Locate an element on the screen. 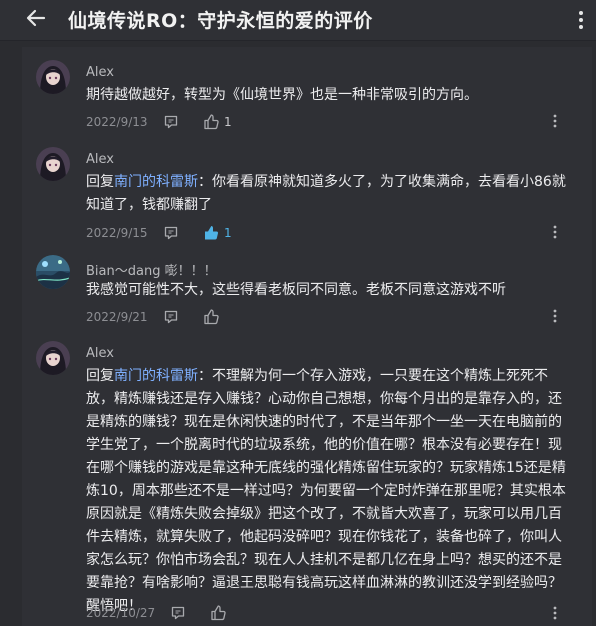 This screenshot has height=626, width=596. comment-text: 我感觉可能性不大，这些得看老板同不同意。老板不同意这游戏不听 is located at coordinates (326, 290).